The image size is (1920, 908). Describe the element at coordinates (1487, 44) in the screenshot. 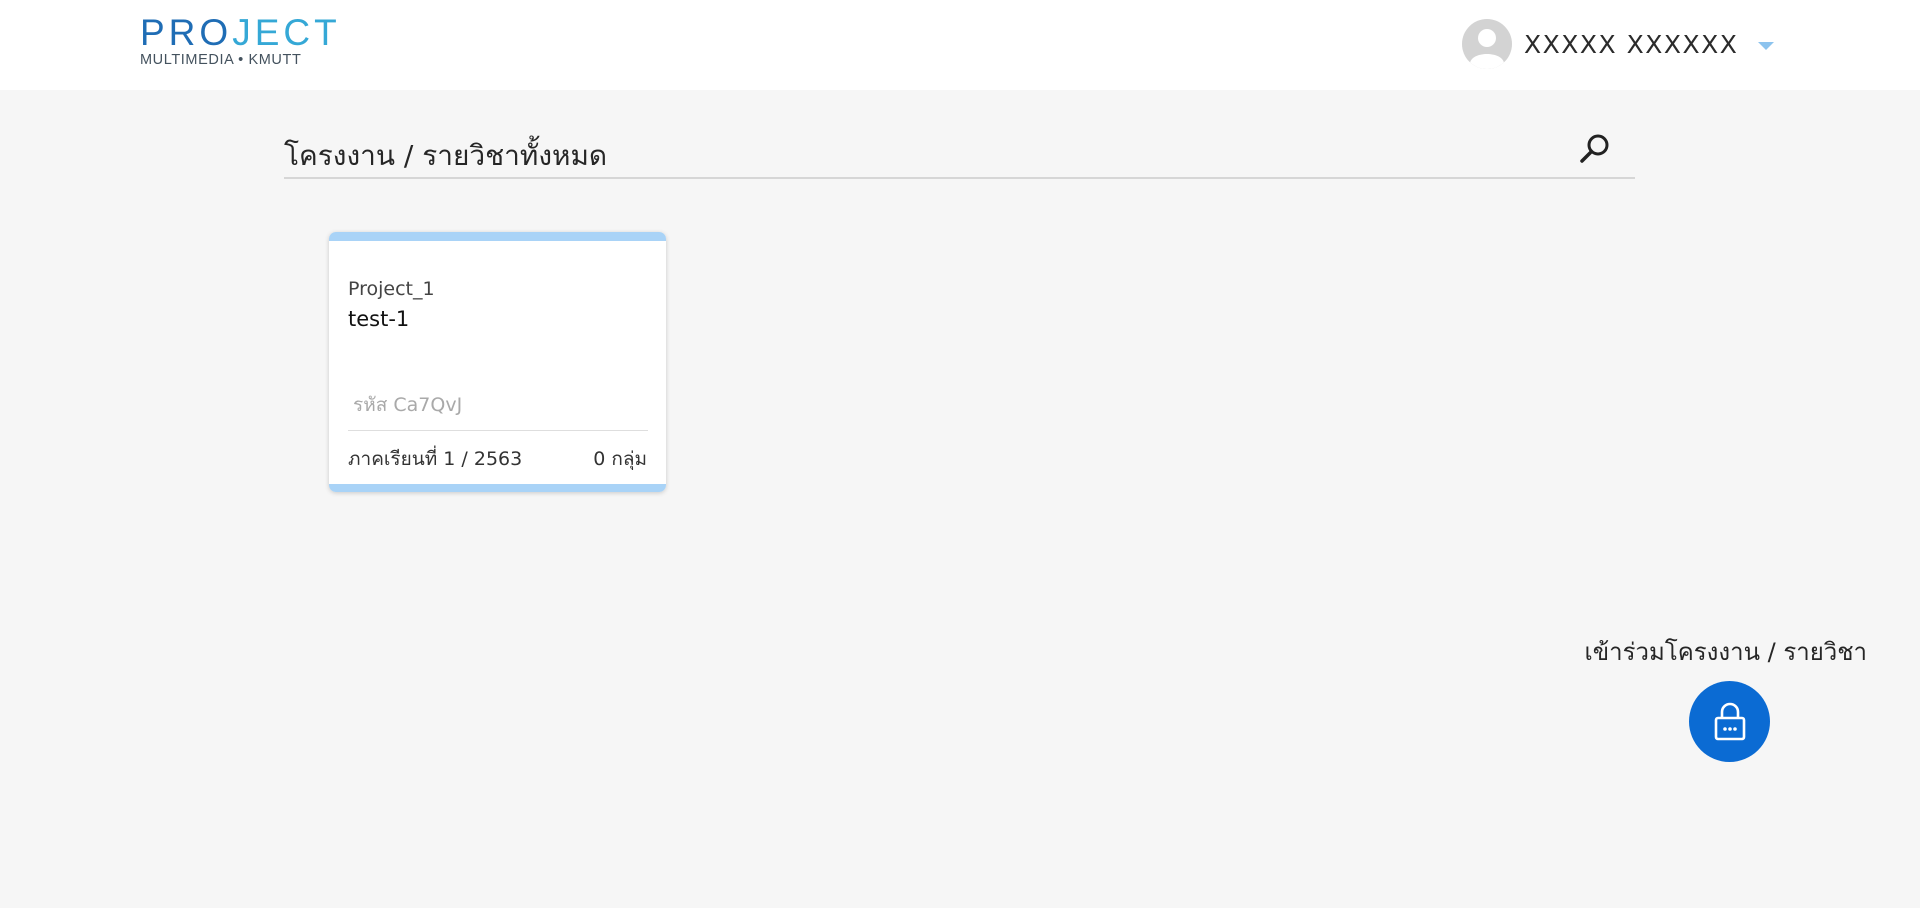

I see `user-avatar-icon` at that location.